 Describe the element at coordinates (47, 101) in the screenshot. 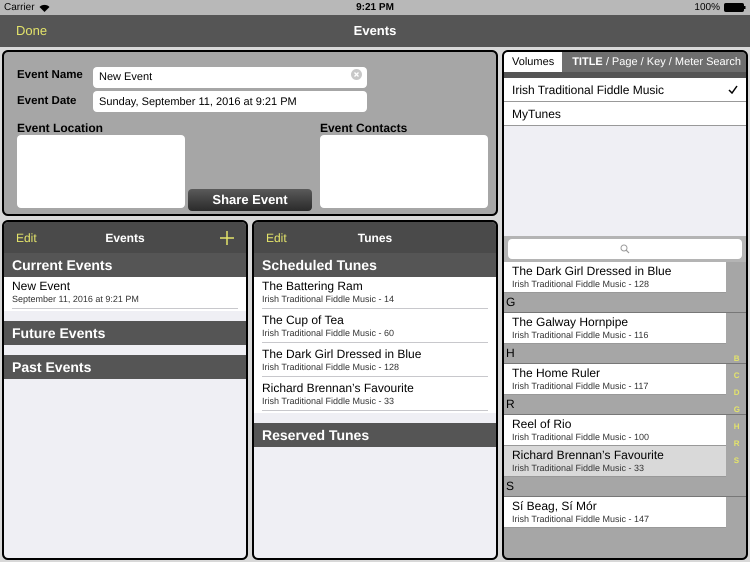

I see `field-label: Event Date` at that location.